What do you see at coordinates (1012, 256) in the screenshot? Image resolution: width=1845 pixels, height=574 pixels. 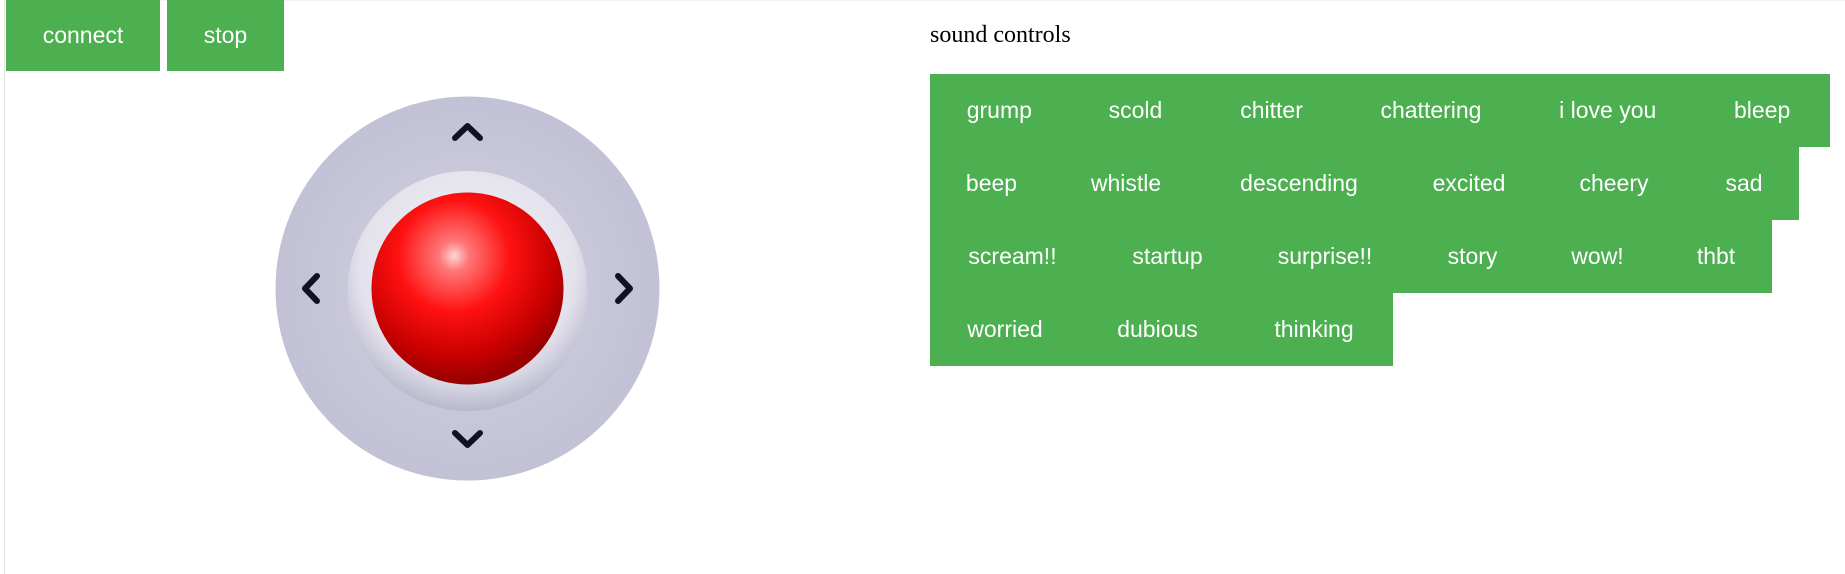 I see `sound-button-scream: scream!!` at bounding box center [1012, 256].